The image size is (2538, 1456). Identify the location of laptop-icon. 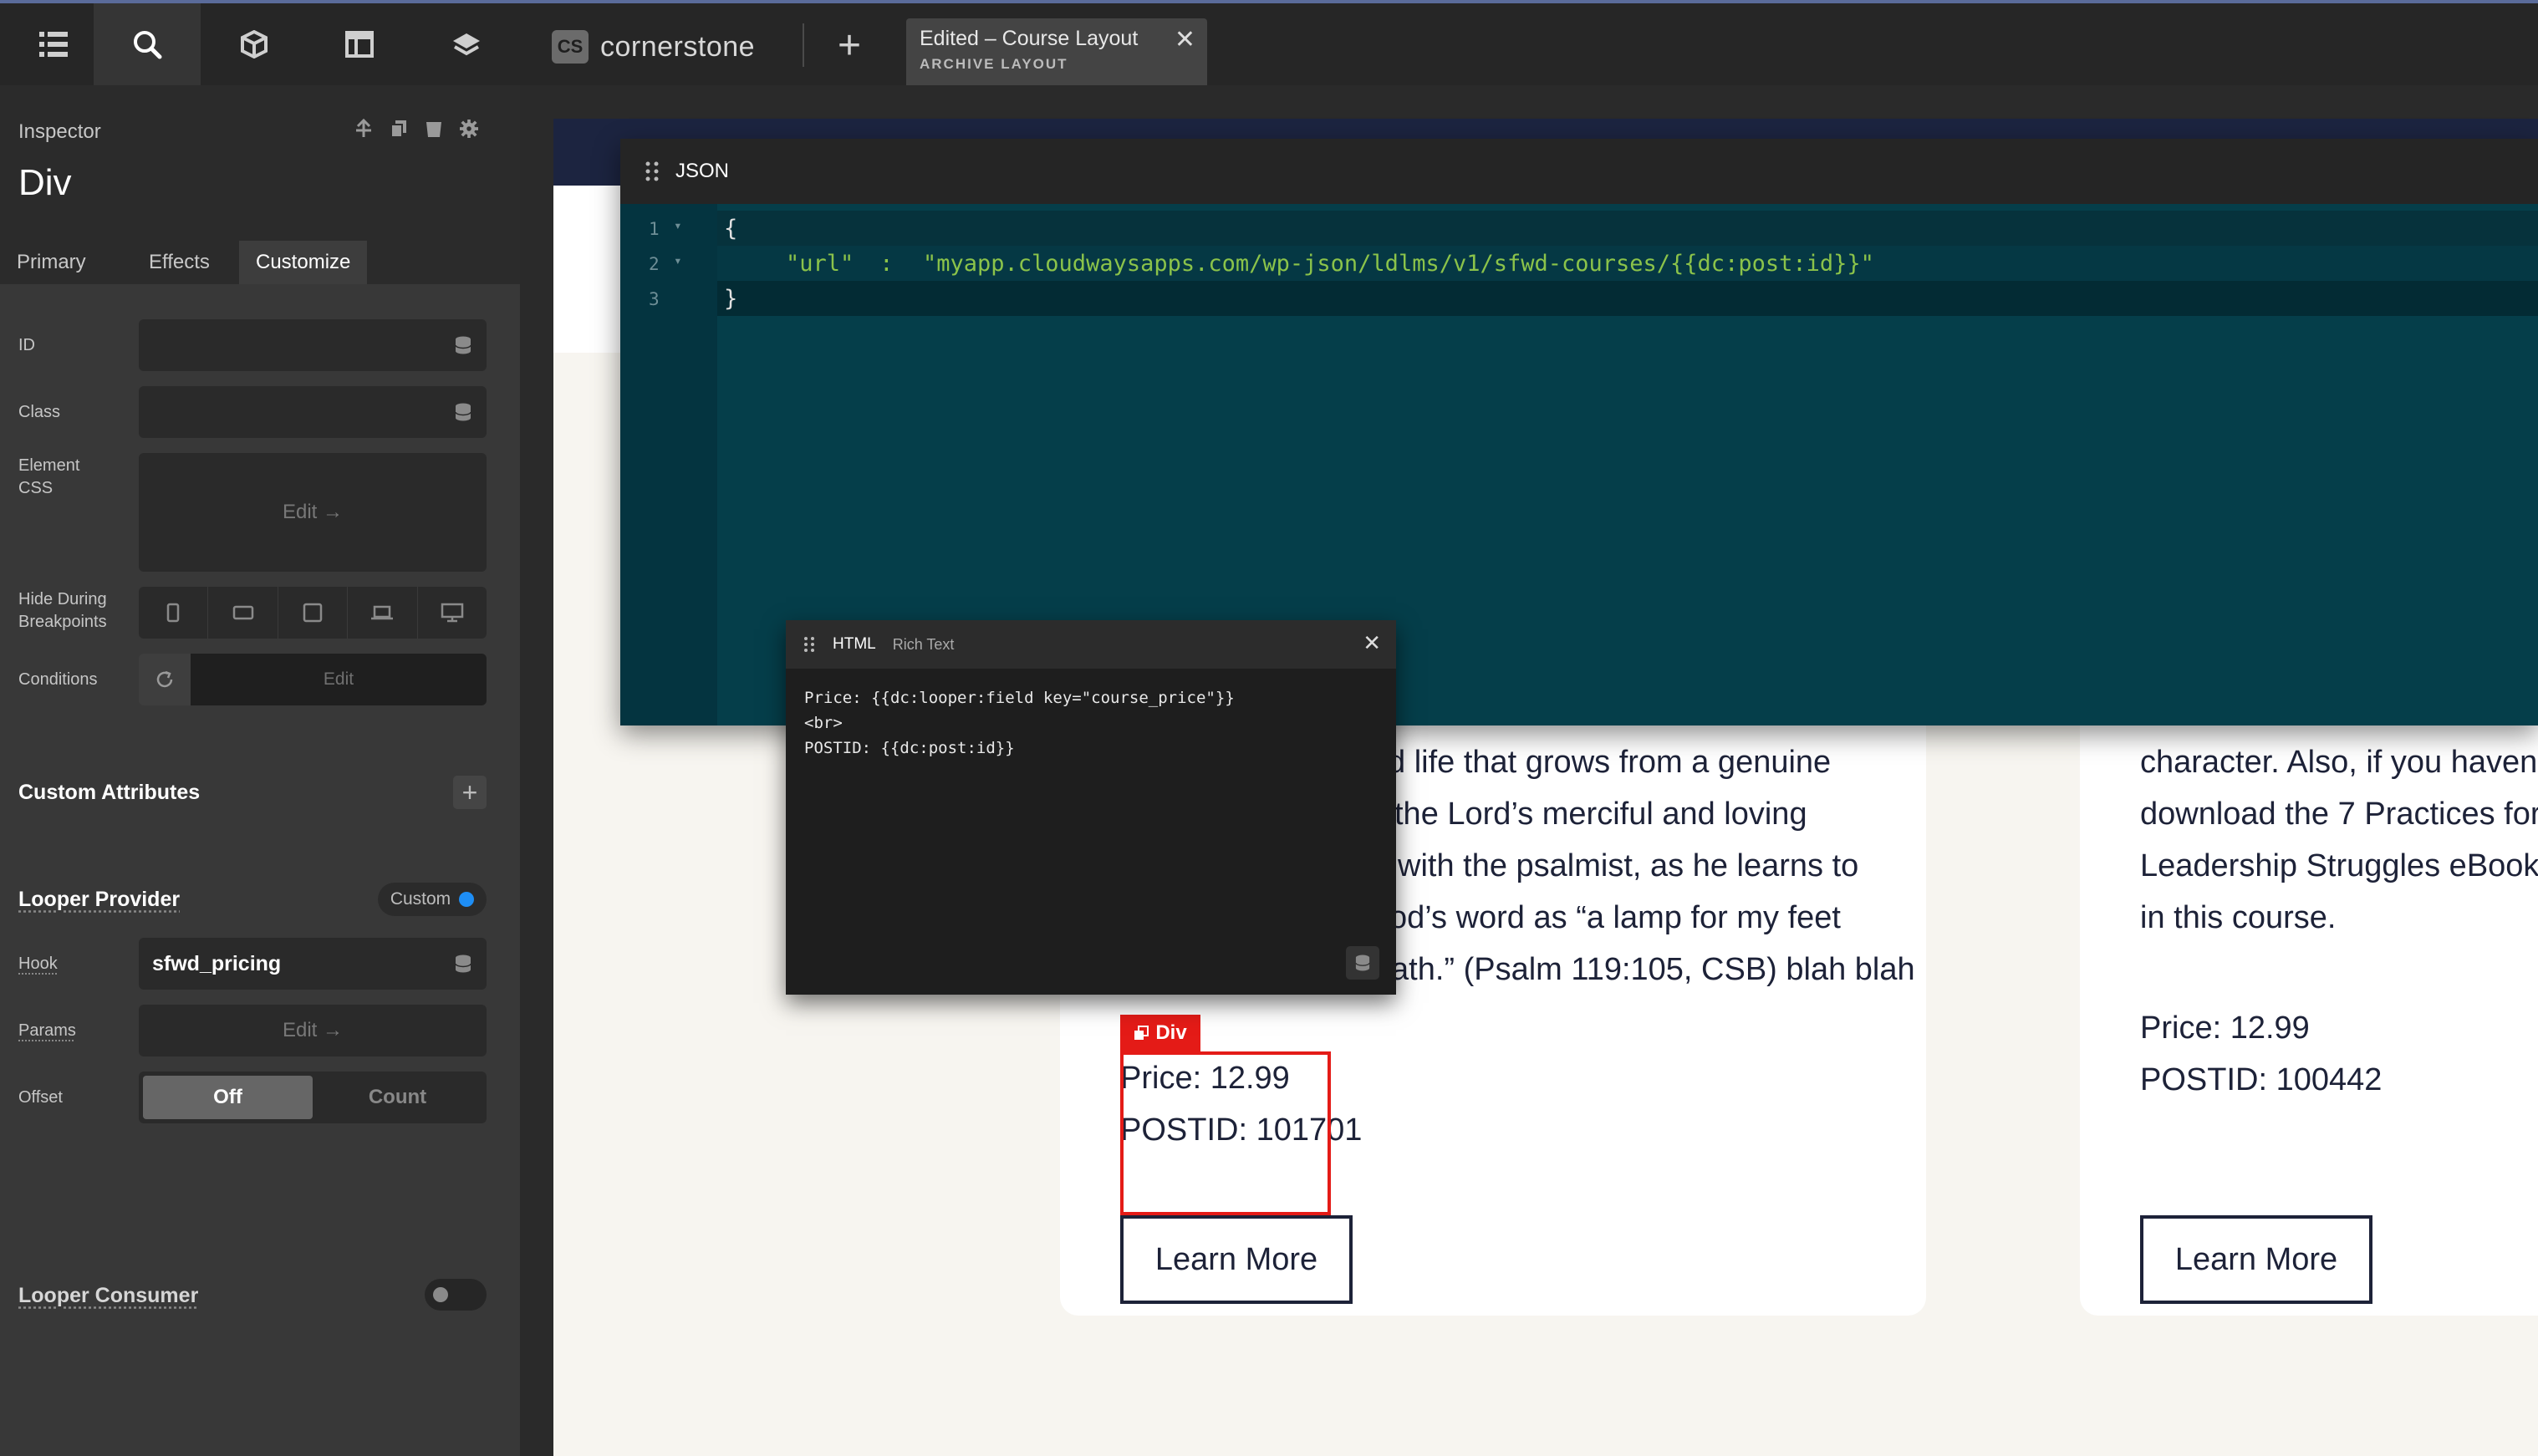
(382, 612).